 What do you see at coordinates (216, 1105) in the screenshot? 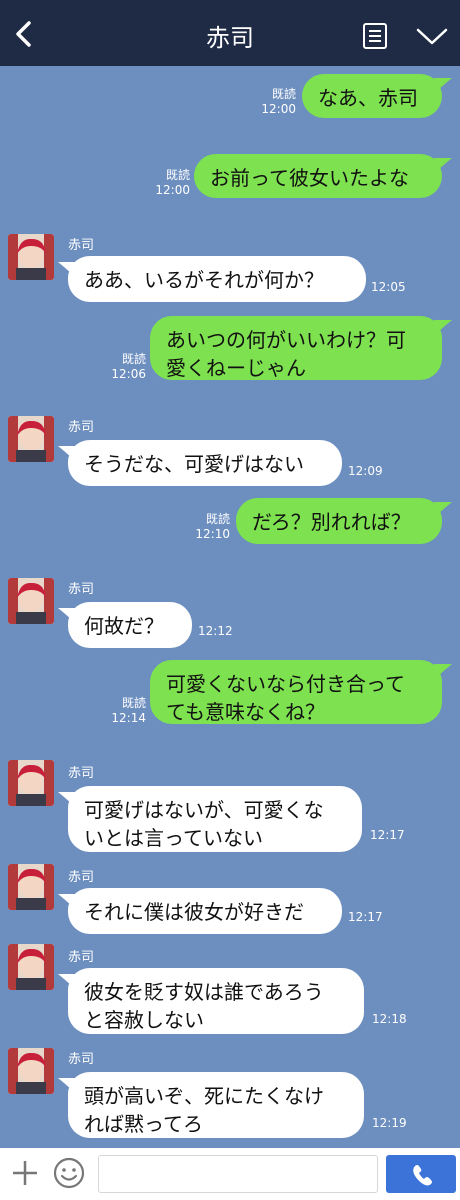
I see `received-message-bubble: 頭が高いぞ、死にたくなけ れば黙ってろ` at bounding box center [216, 1105].